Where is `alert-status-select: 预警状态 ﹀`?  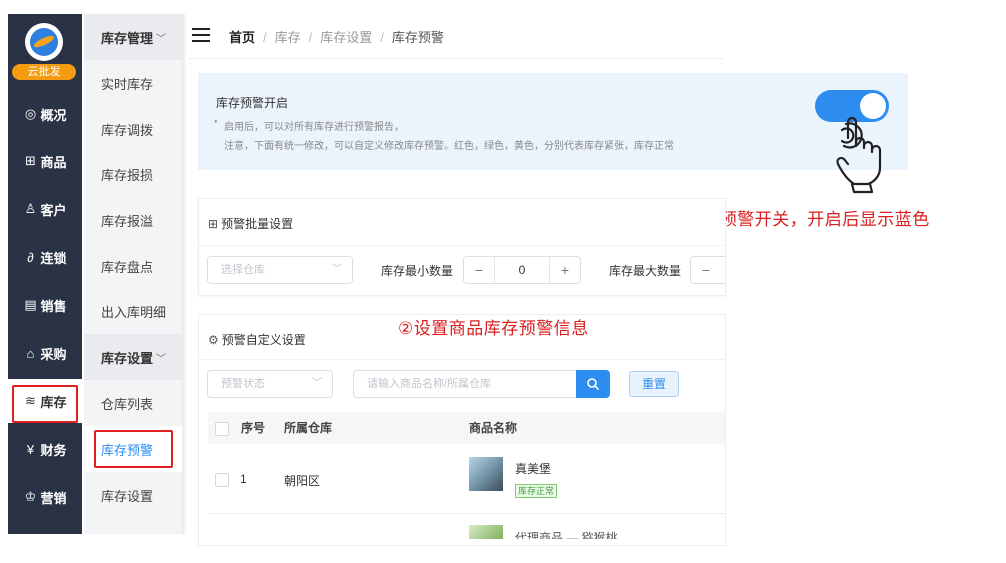 alert-status-select: 预警状态 ﹀ is located at coordinates (270, 384).